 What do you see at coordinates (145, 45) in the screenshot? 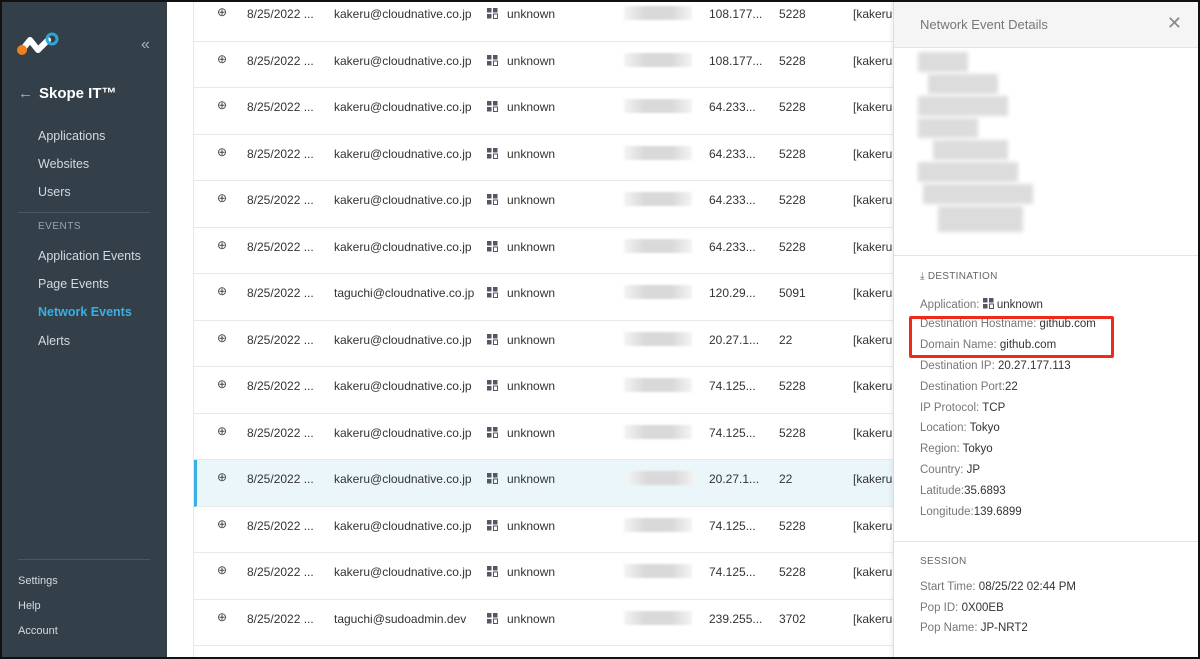
I see `collapse-sidebar-icon: «` at bounding box center [145, 45].